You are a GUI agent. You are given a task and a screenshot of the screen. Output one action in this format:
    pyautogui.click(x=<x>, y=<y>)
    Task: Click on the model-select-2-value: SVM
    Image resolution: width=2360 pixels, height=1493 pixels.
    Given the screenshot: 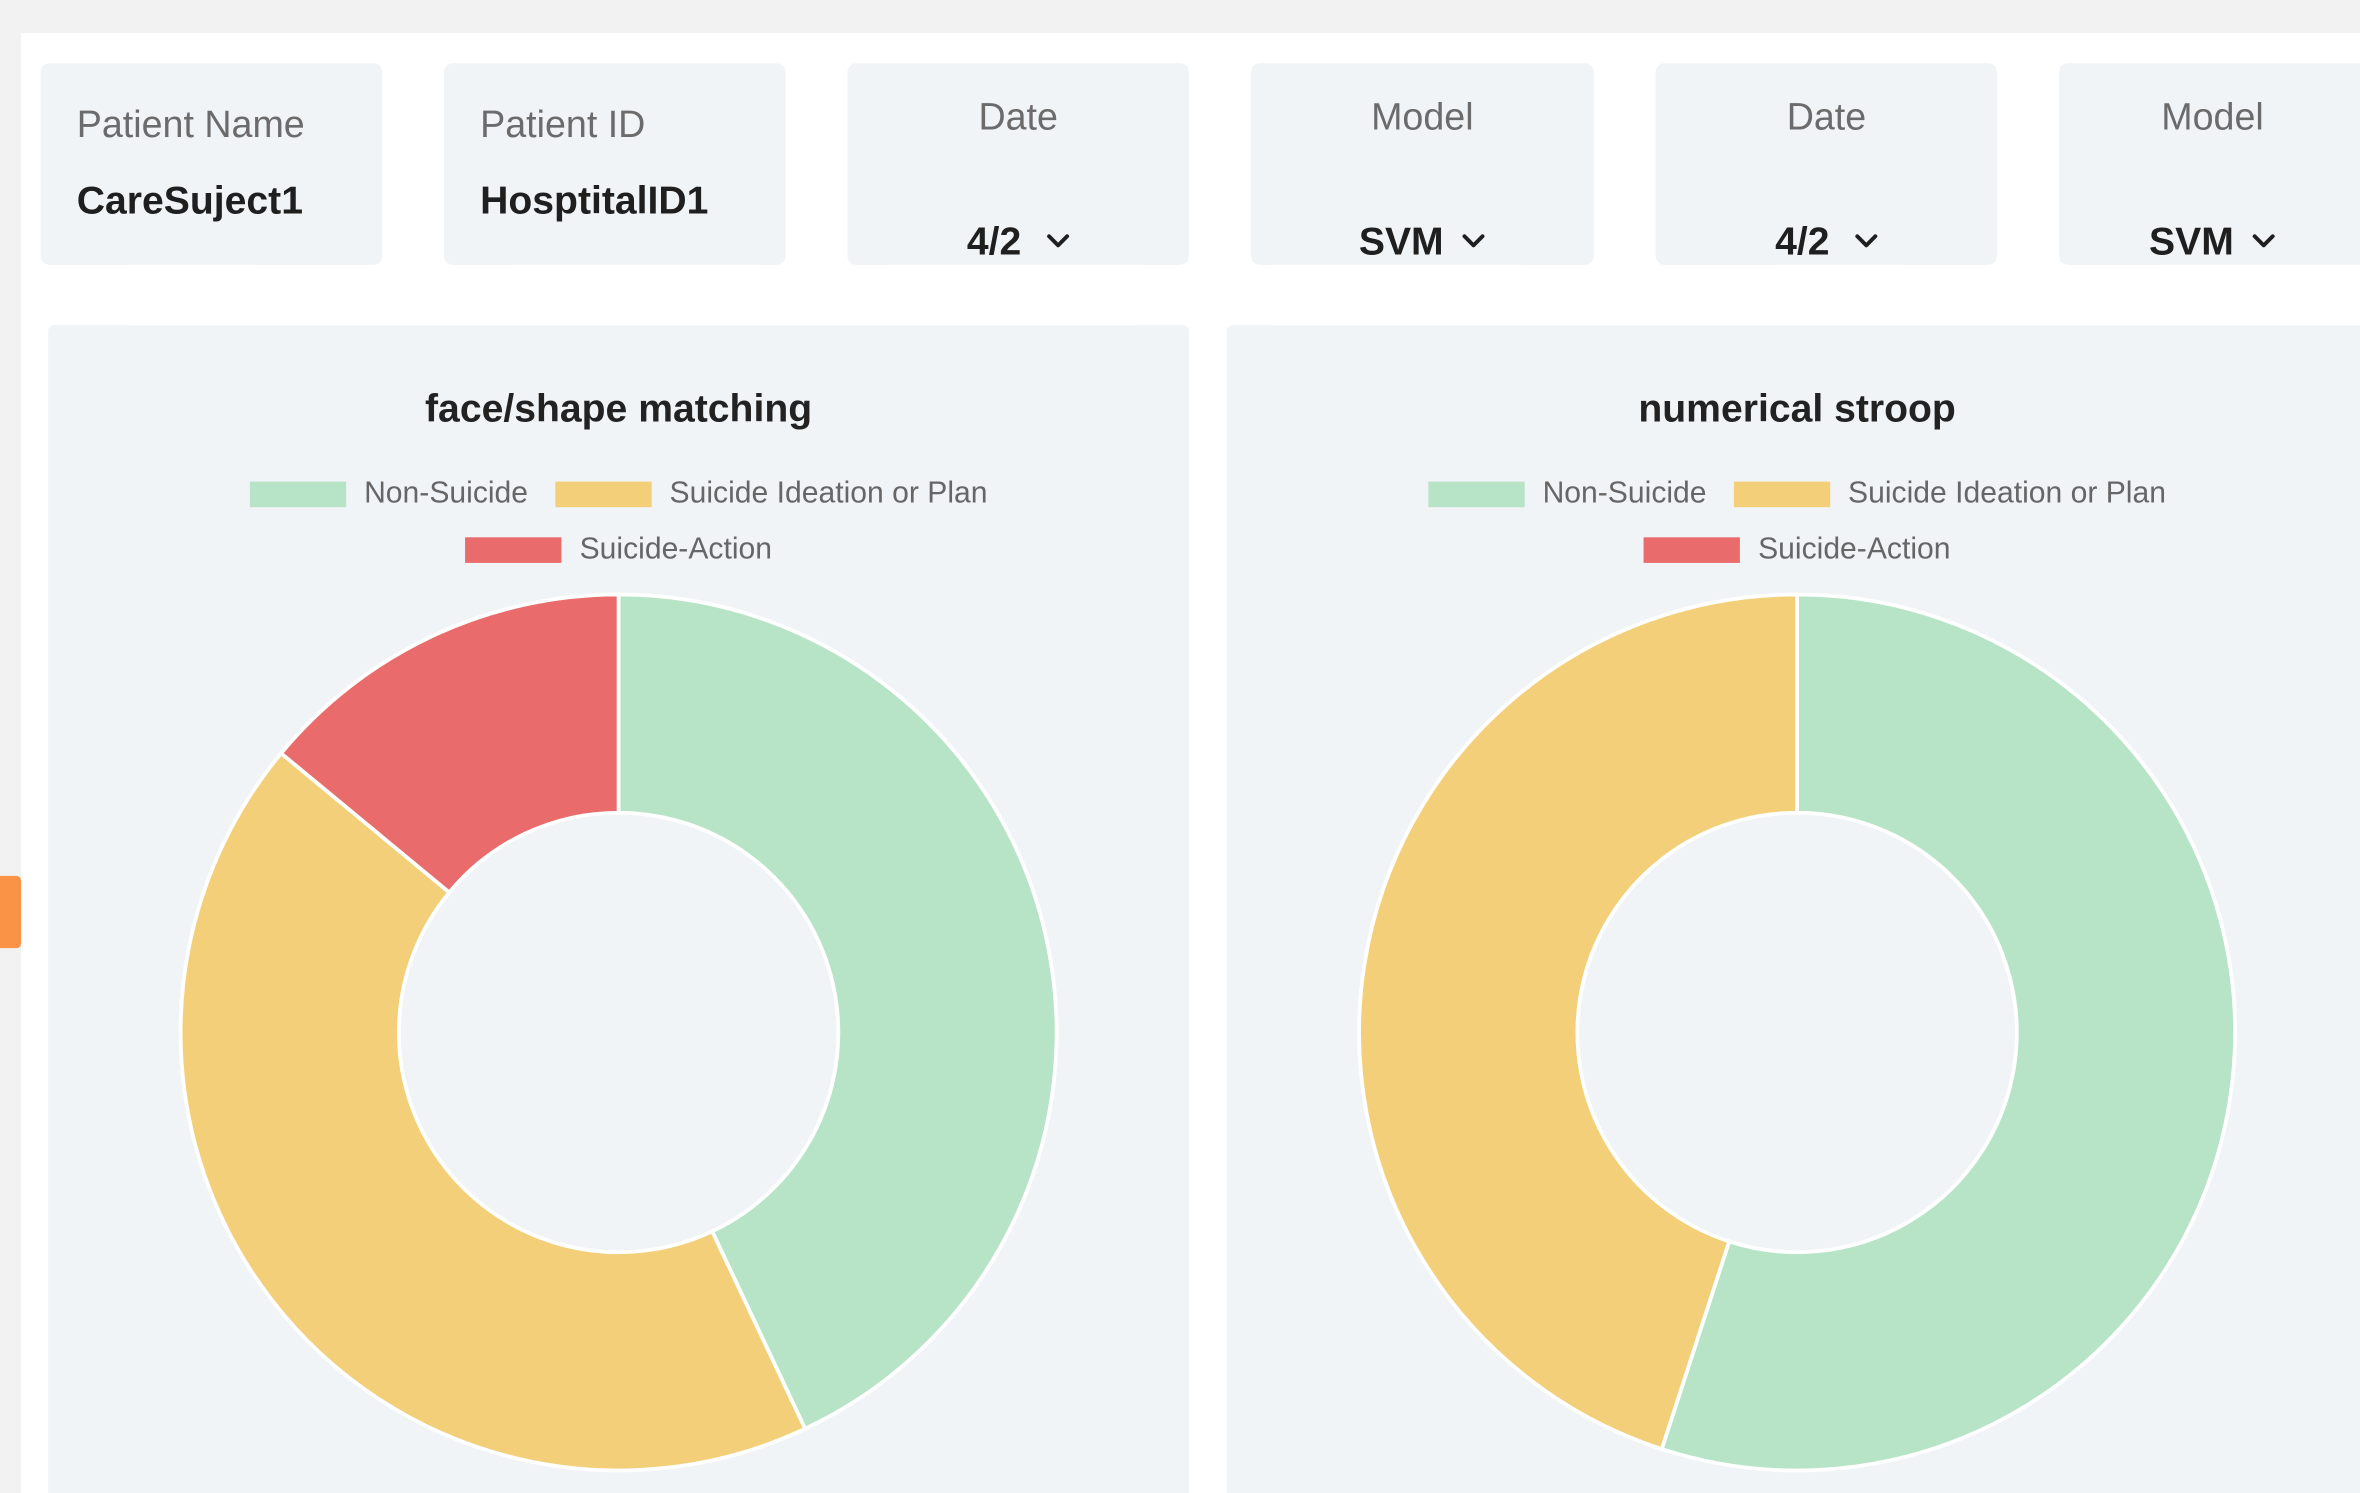 What is the action you would take?
    pyautogui.click(x=2191, y=240)
    